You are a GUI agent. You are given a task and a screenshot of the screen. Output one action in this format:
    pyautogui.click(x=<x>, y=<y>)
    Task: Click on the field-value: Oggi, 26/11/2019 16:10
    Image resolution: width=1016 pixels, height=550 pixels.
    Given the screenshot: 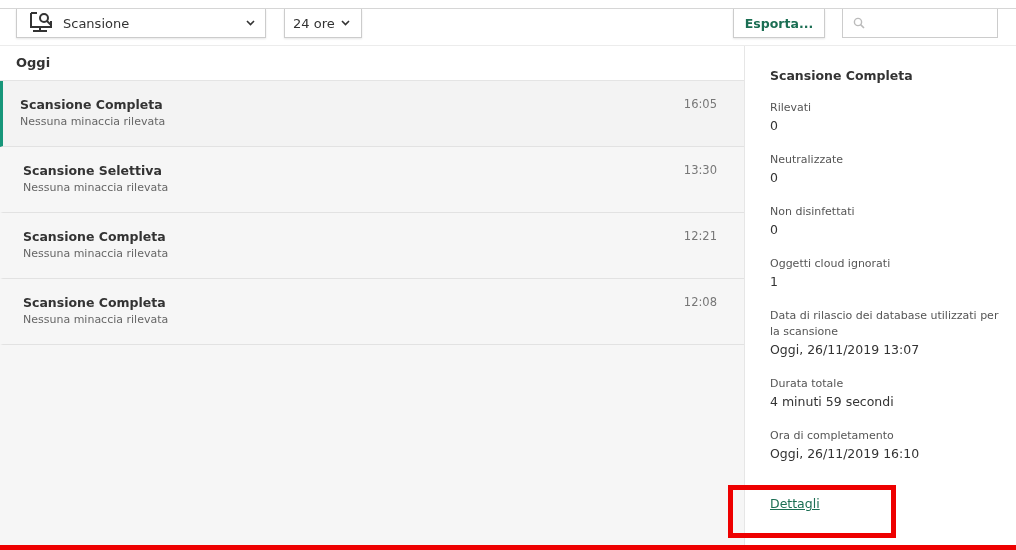 What is the action you would take?
    pyautogui.click(x=845, y=453)
    